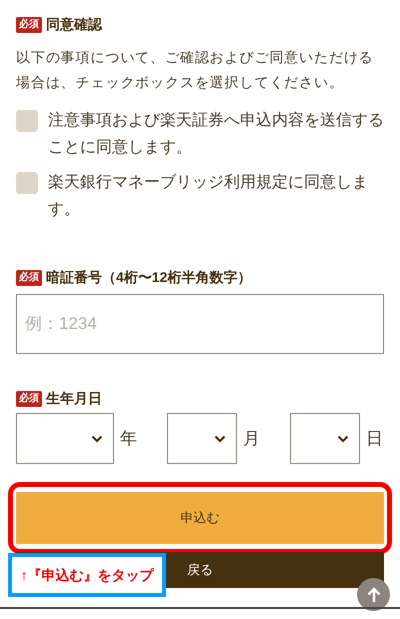 This screenshot has width=400, height=619. I want to click on section-title: 同意確認, so click(74, 24).